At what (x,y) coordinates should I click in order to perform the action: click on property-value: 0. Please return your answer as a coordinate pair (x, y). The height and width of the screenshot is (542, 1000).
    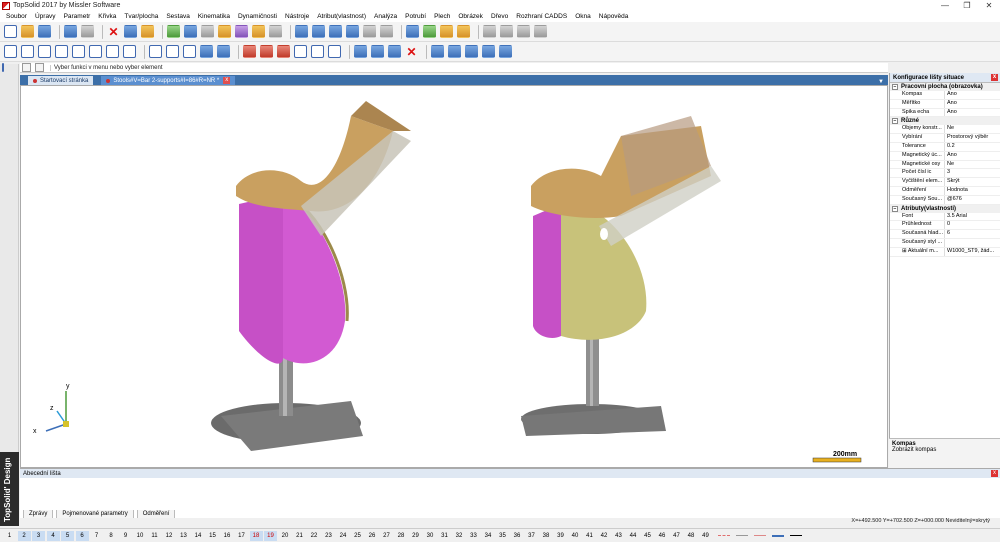
    Looking at the image, I should click on (972, 225).